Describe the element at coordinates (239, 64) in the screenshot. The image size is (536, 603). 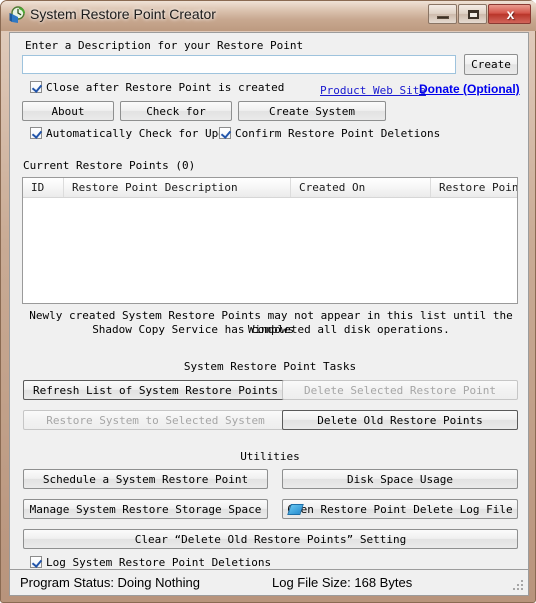
I see `description-input` at that location.